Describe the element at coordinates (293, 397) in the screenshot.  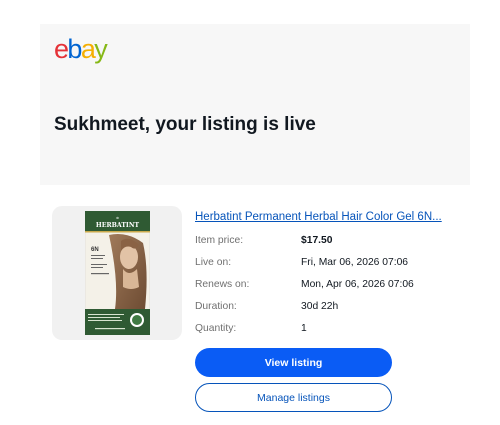
I see `manage-listings-button: Manage listings` at that location.